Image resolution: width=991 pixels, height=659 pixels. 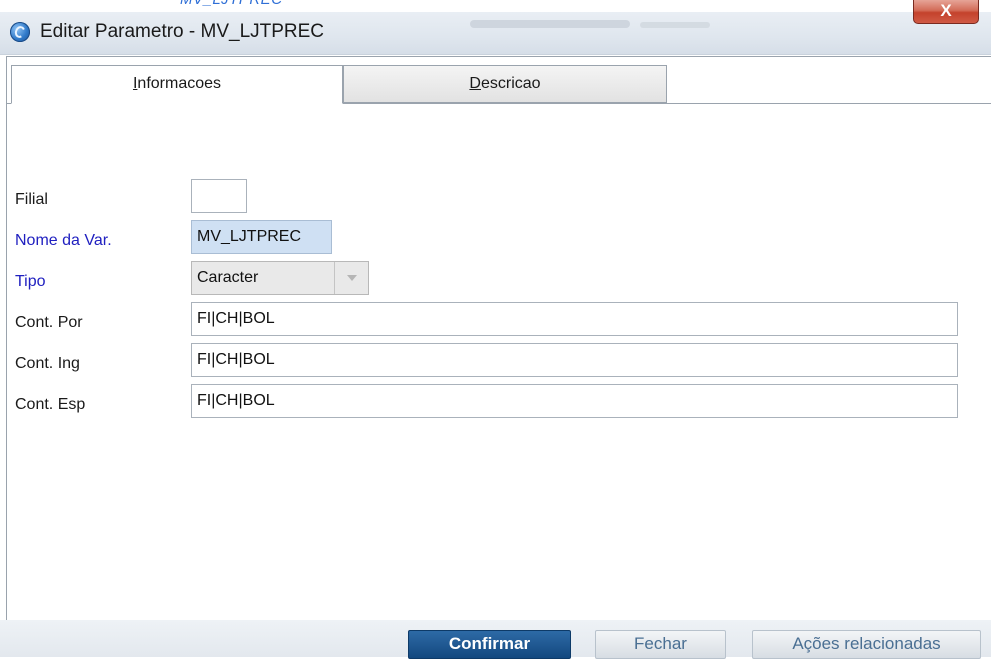 I want to click on cont-ing-label: Cont. Ing, so click(x=47, y=363).